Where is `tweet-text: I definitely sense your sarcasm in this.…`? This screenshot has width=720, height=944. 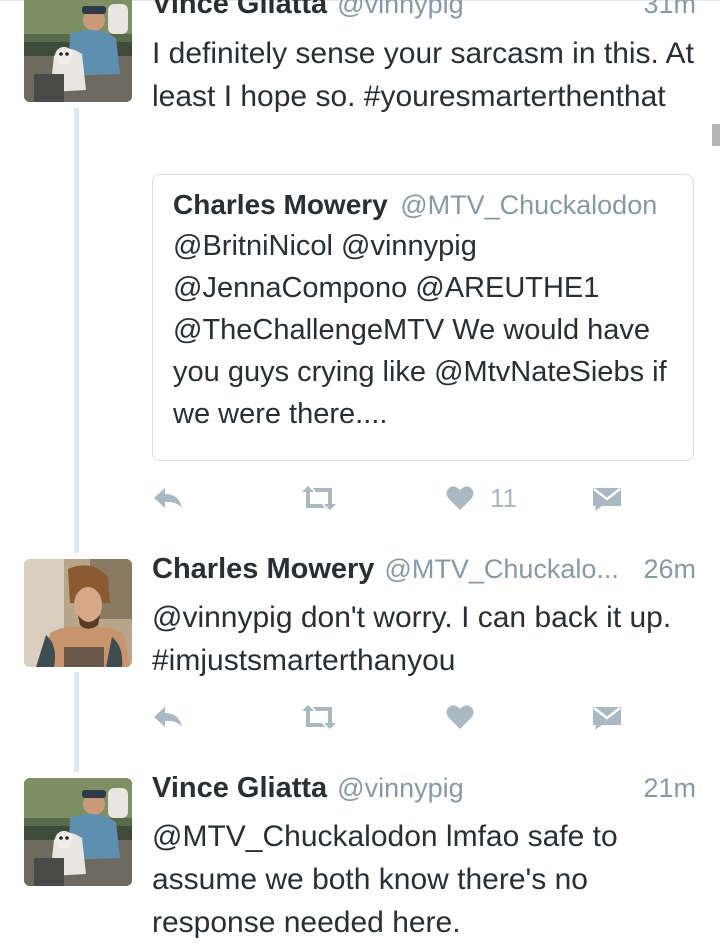 tweet-text: I definitely sense your sarcasm in this.… is located at coordinates (423, 75).